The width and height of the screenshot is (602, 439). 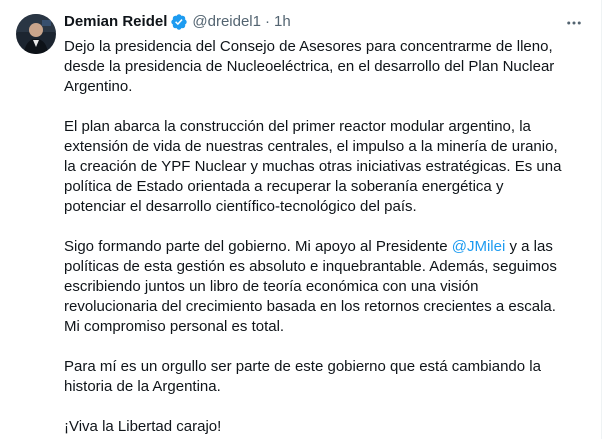 What do you see at coordinates (174, 326) in the screenshot?
I see `tweet-line: Mi compromiso personal es total.` at bounding box center [174, 326].